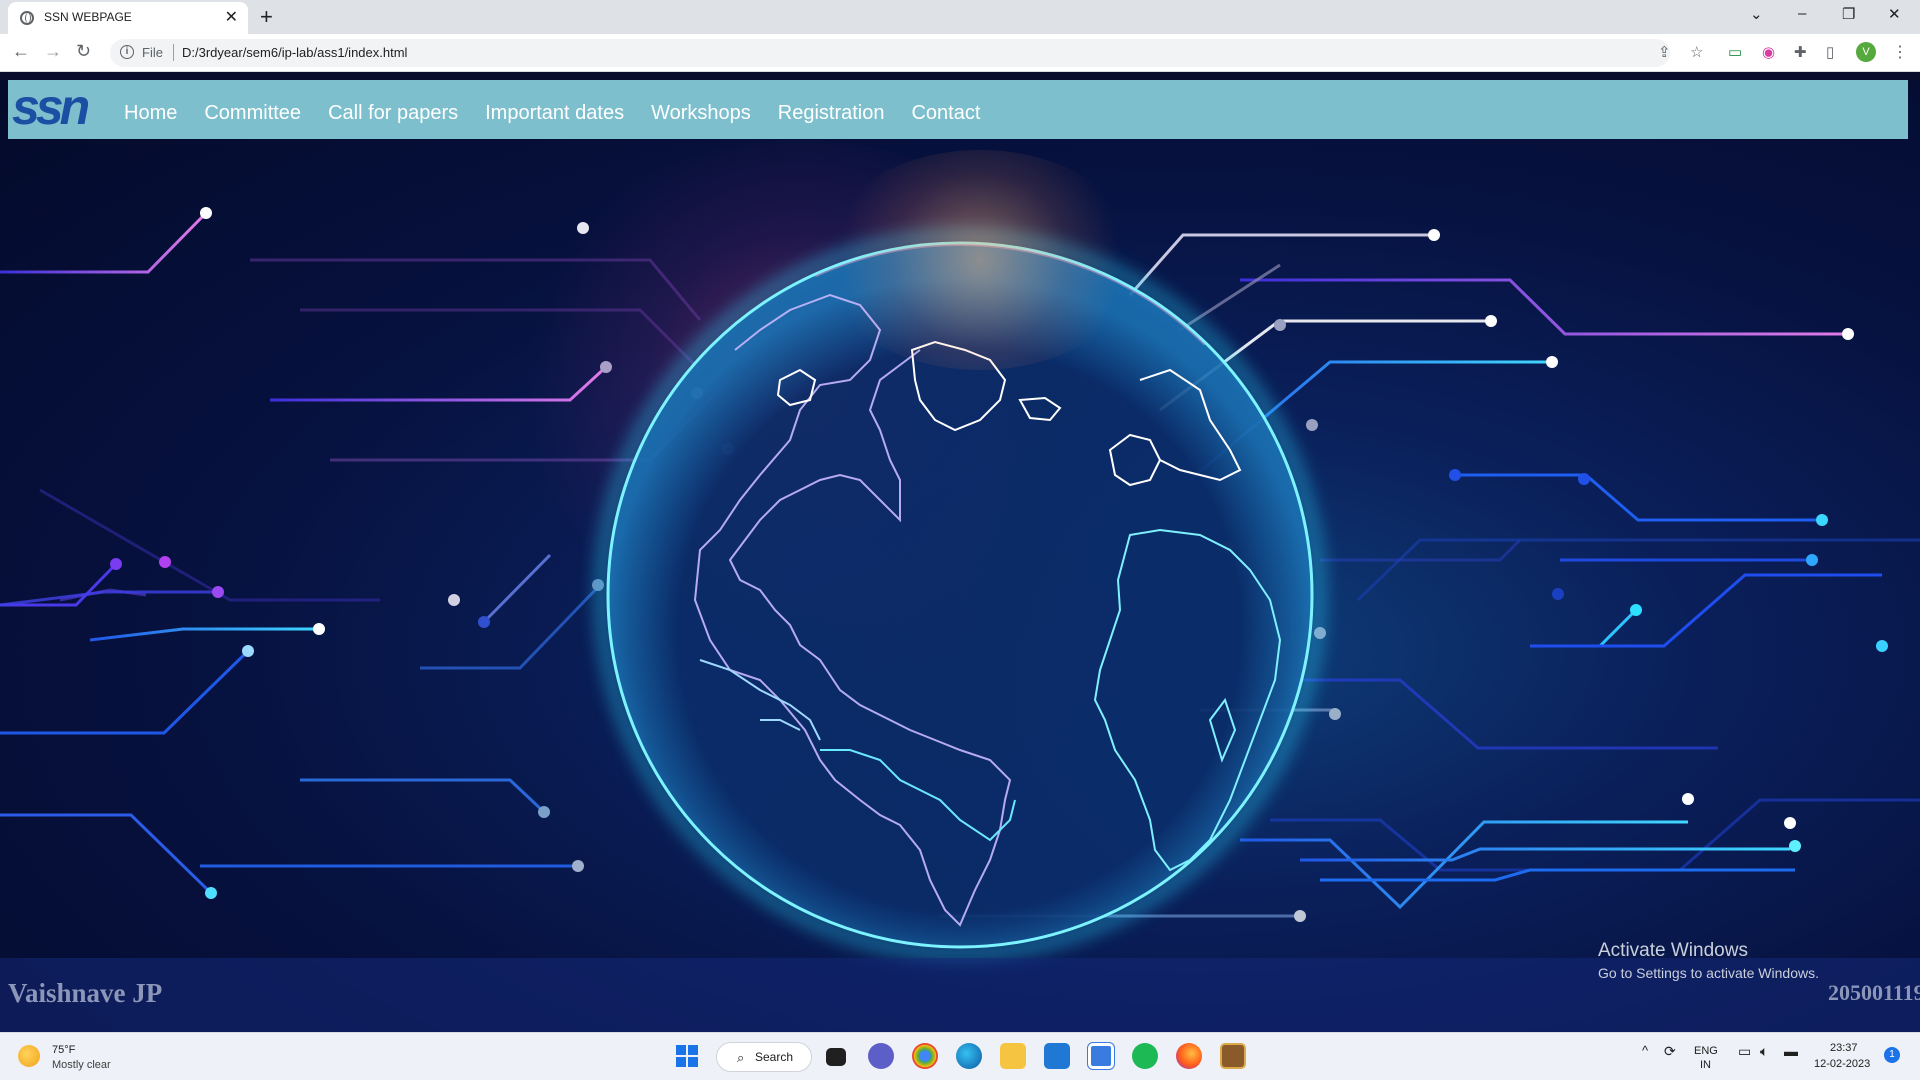 This screenshot has height=1080, width=1920. Describe the element at coordinates (1101, 1056) in the screenshot. I see `notepad-icon` at that location.